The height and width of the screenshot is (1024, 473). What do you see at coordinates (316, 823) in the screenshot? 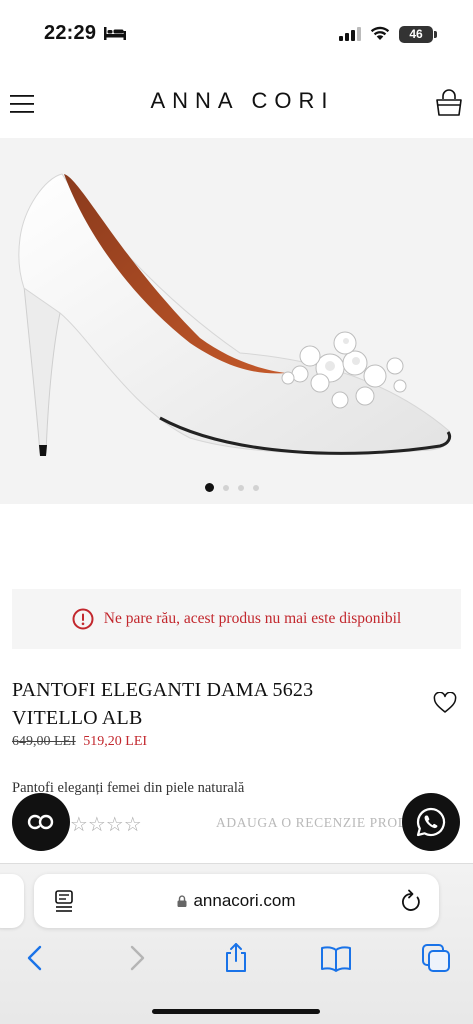
I see `add-review-link: ADAUGA O RECENZIE PRODUS` at bounding box center [316, 823].